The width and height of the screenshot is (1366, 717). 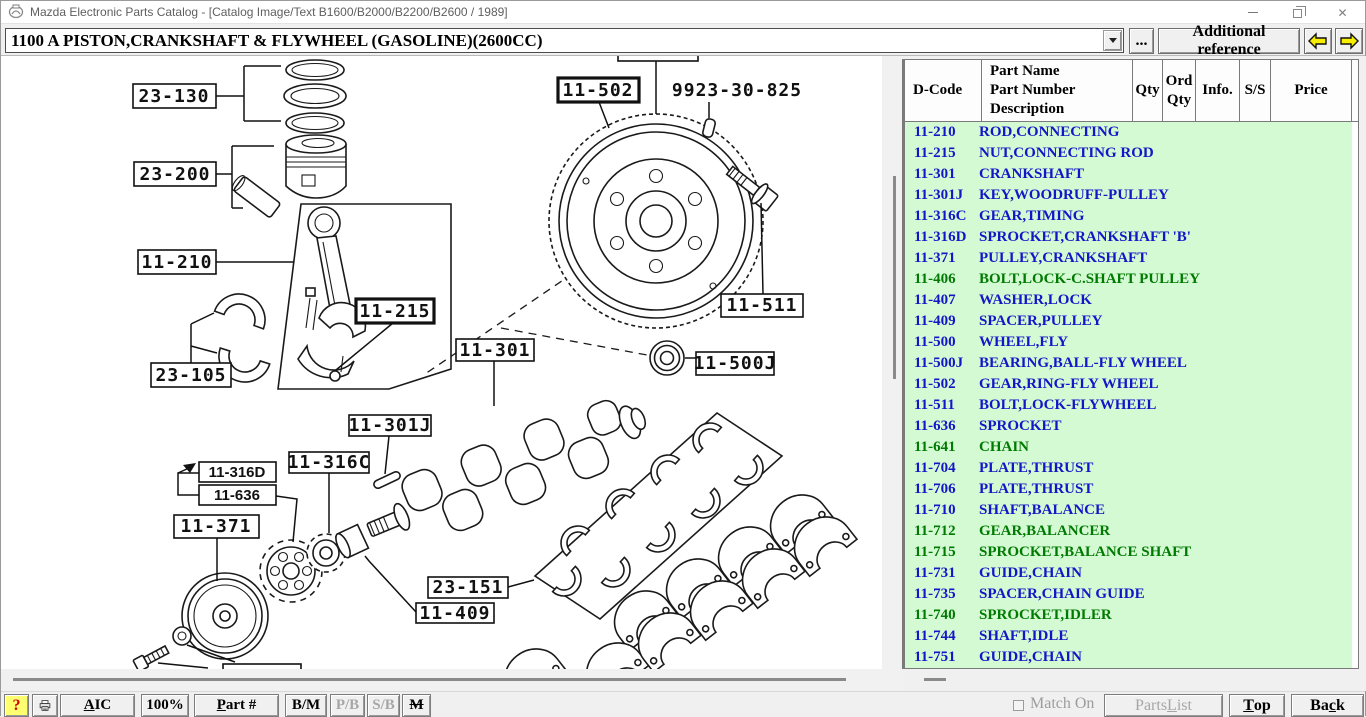 What do you see at coordinates (1128, 279) in the screenshot?
I see `table-row: 11-406 BOLT,LOCK-C.SHAFT PULLEY` at bounding box center [1128, 279].